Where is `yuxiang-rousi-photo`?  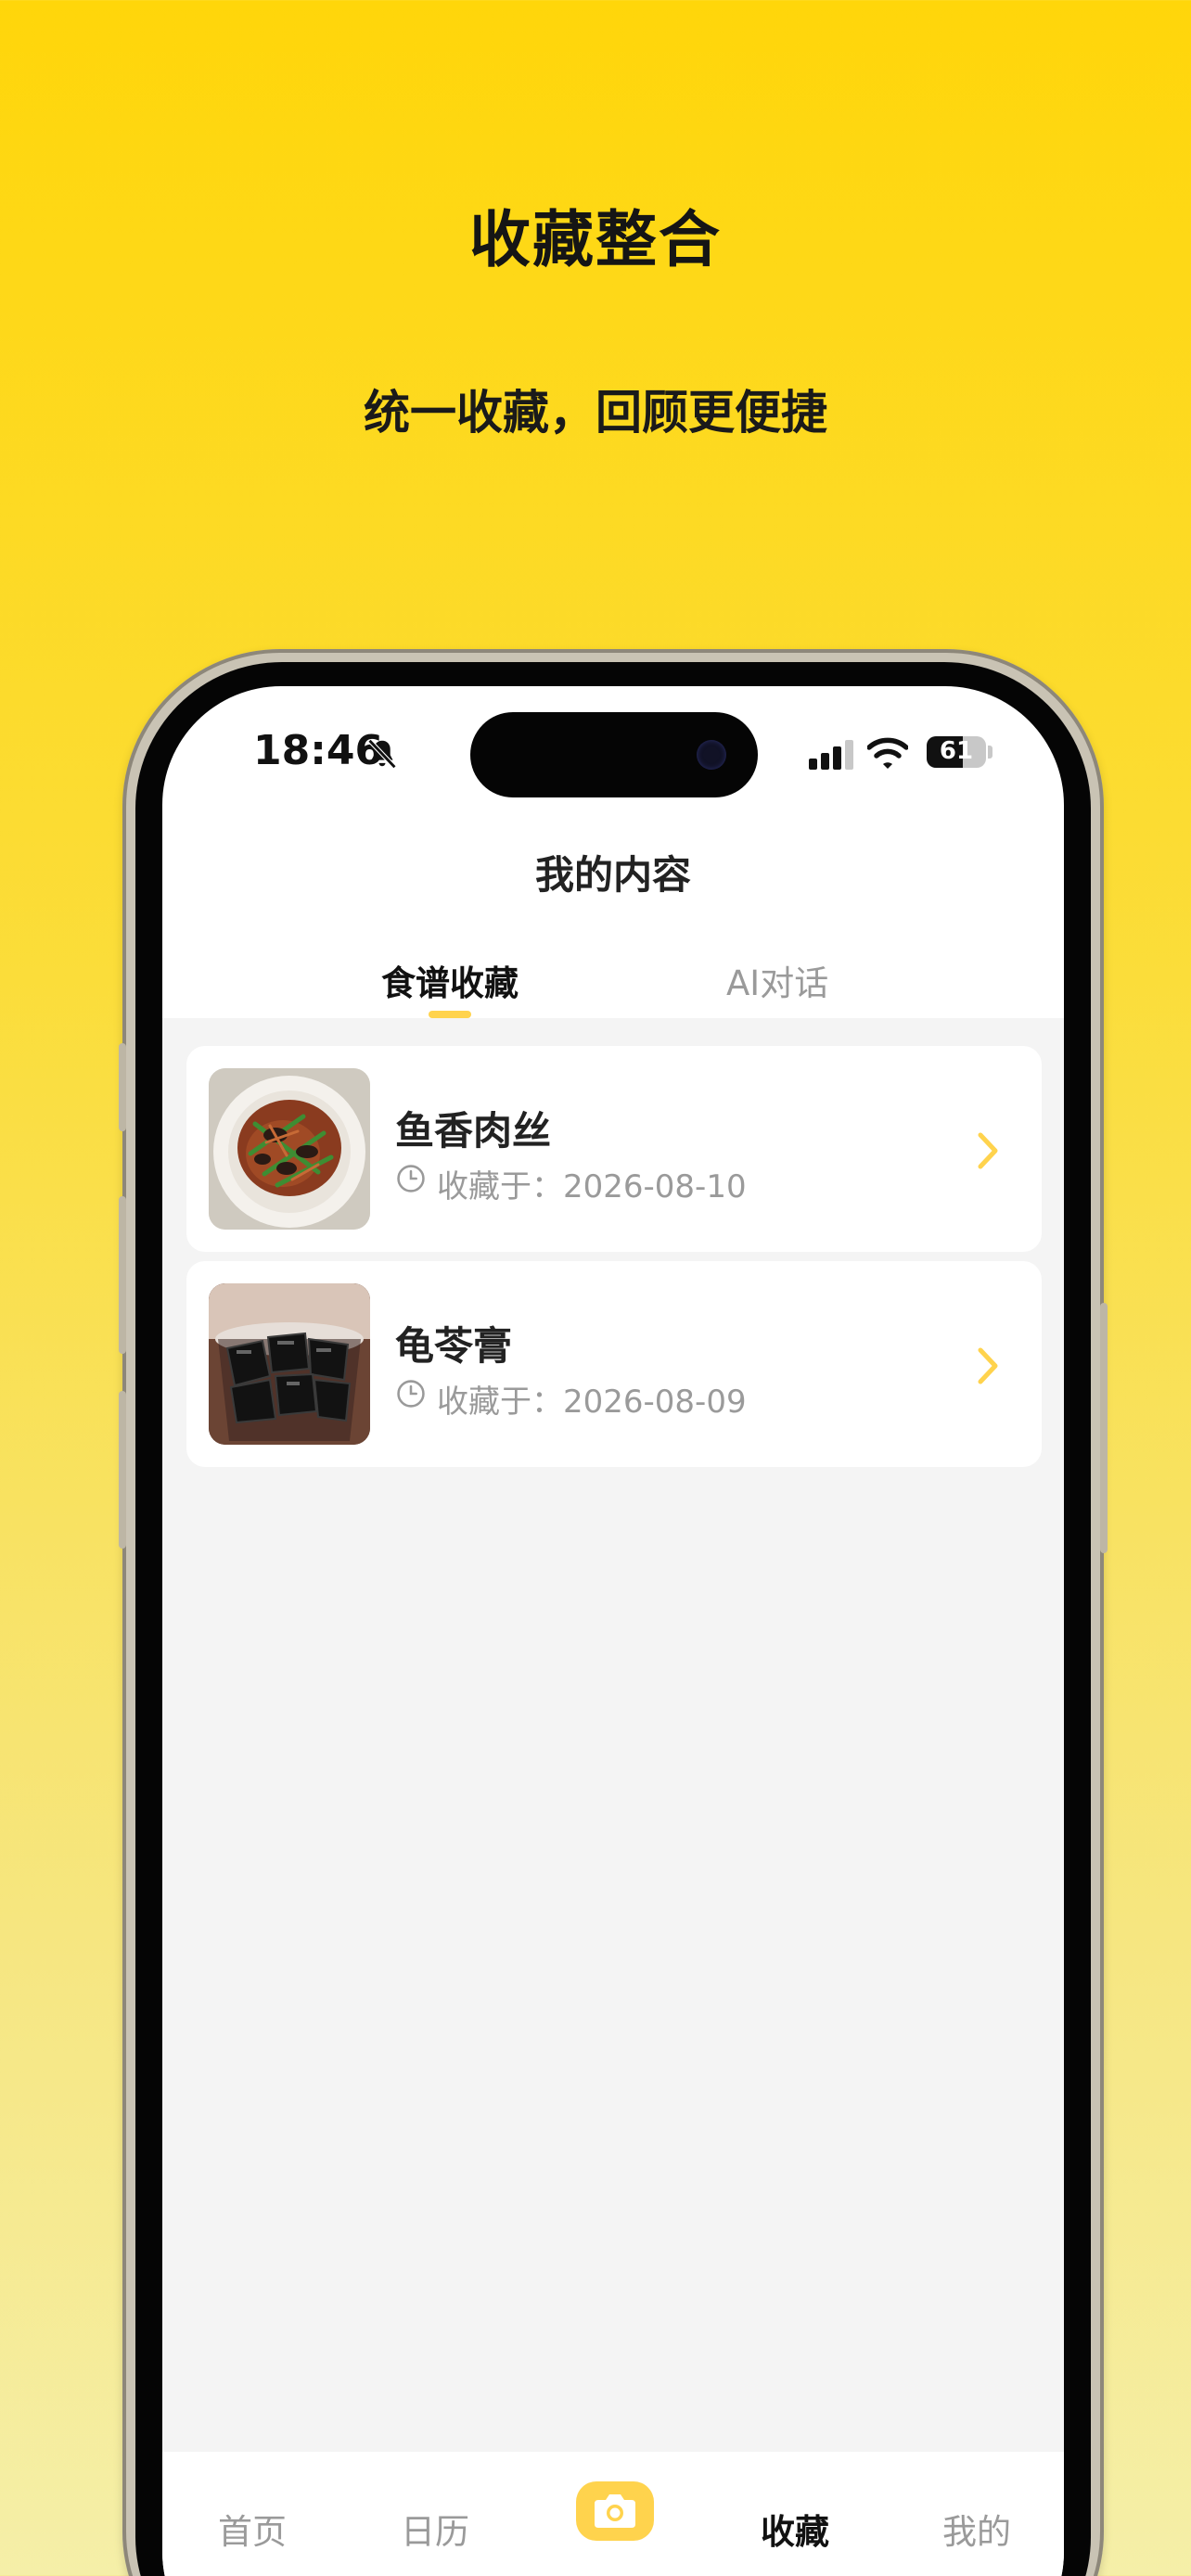
yuxiang-rousi-photo is located at coordinates (289, 1149).